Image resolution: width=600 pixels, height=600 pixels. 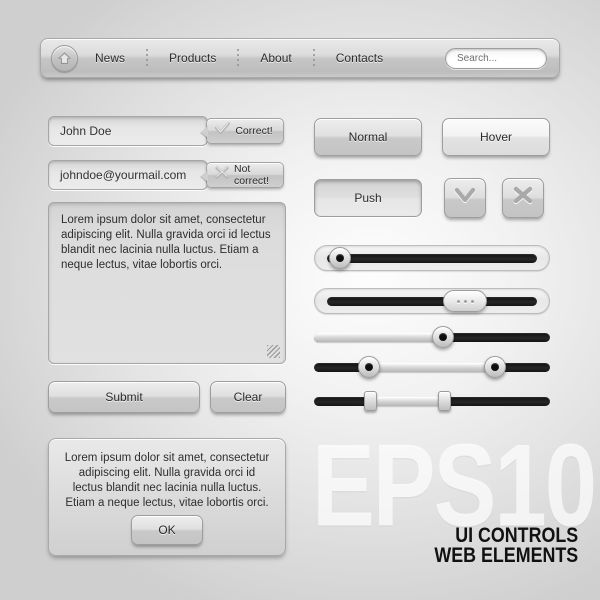 I want to click on slider-pill-handle, so click(x=432, y=301).